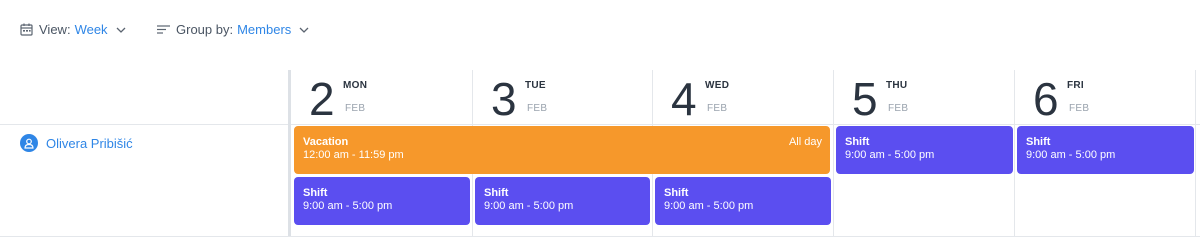 The image size is (1200, 252). I want to click on event-time: 12:00 am - 11:59 pm, so click(353, 155).